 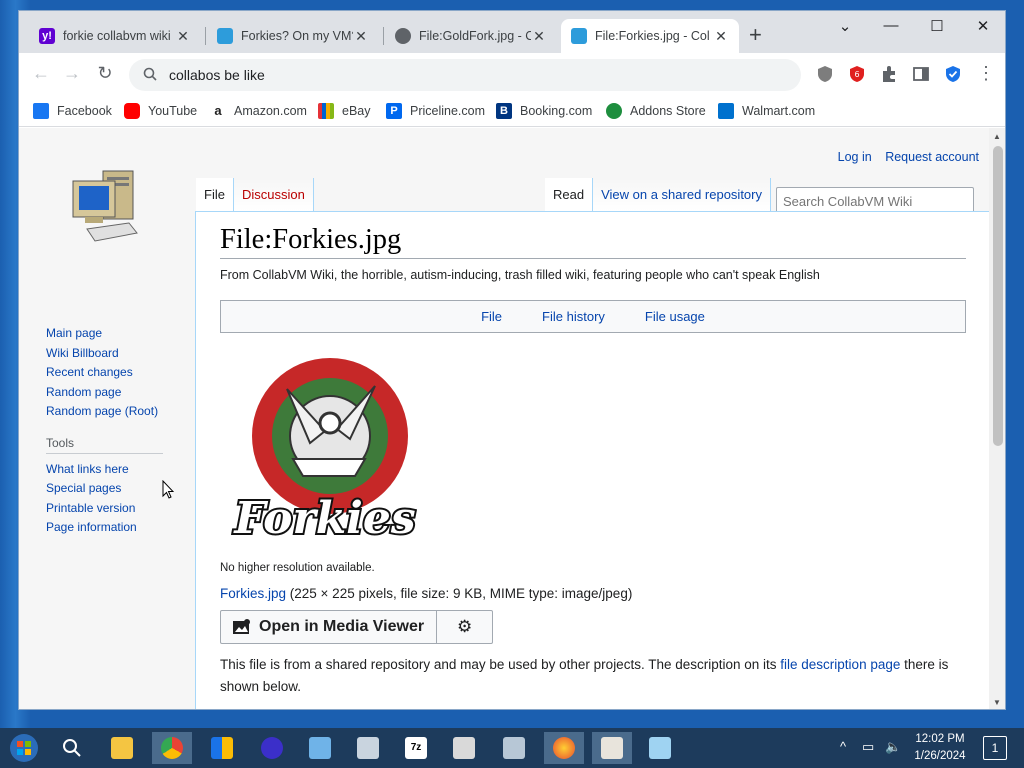 I want to click on 7zip-taskbar: 7z, so click(x=416, y=748).